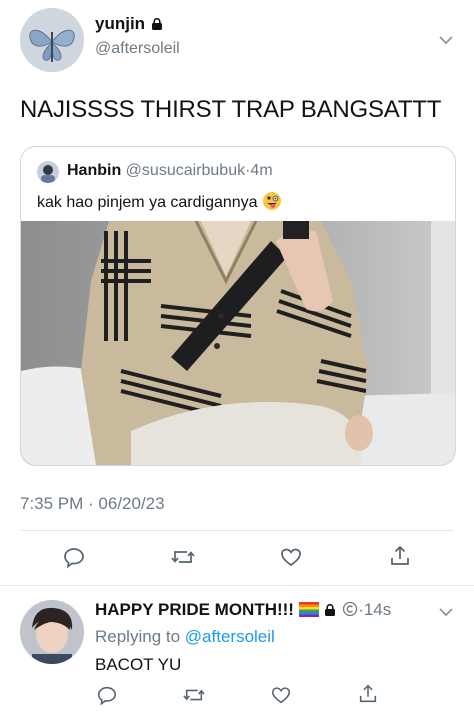  I want to click on copyright-icon, so click(350, 611).